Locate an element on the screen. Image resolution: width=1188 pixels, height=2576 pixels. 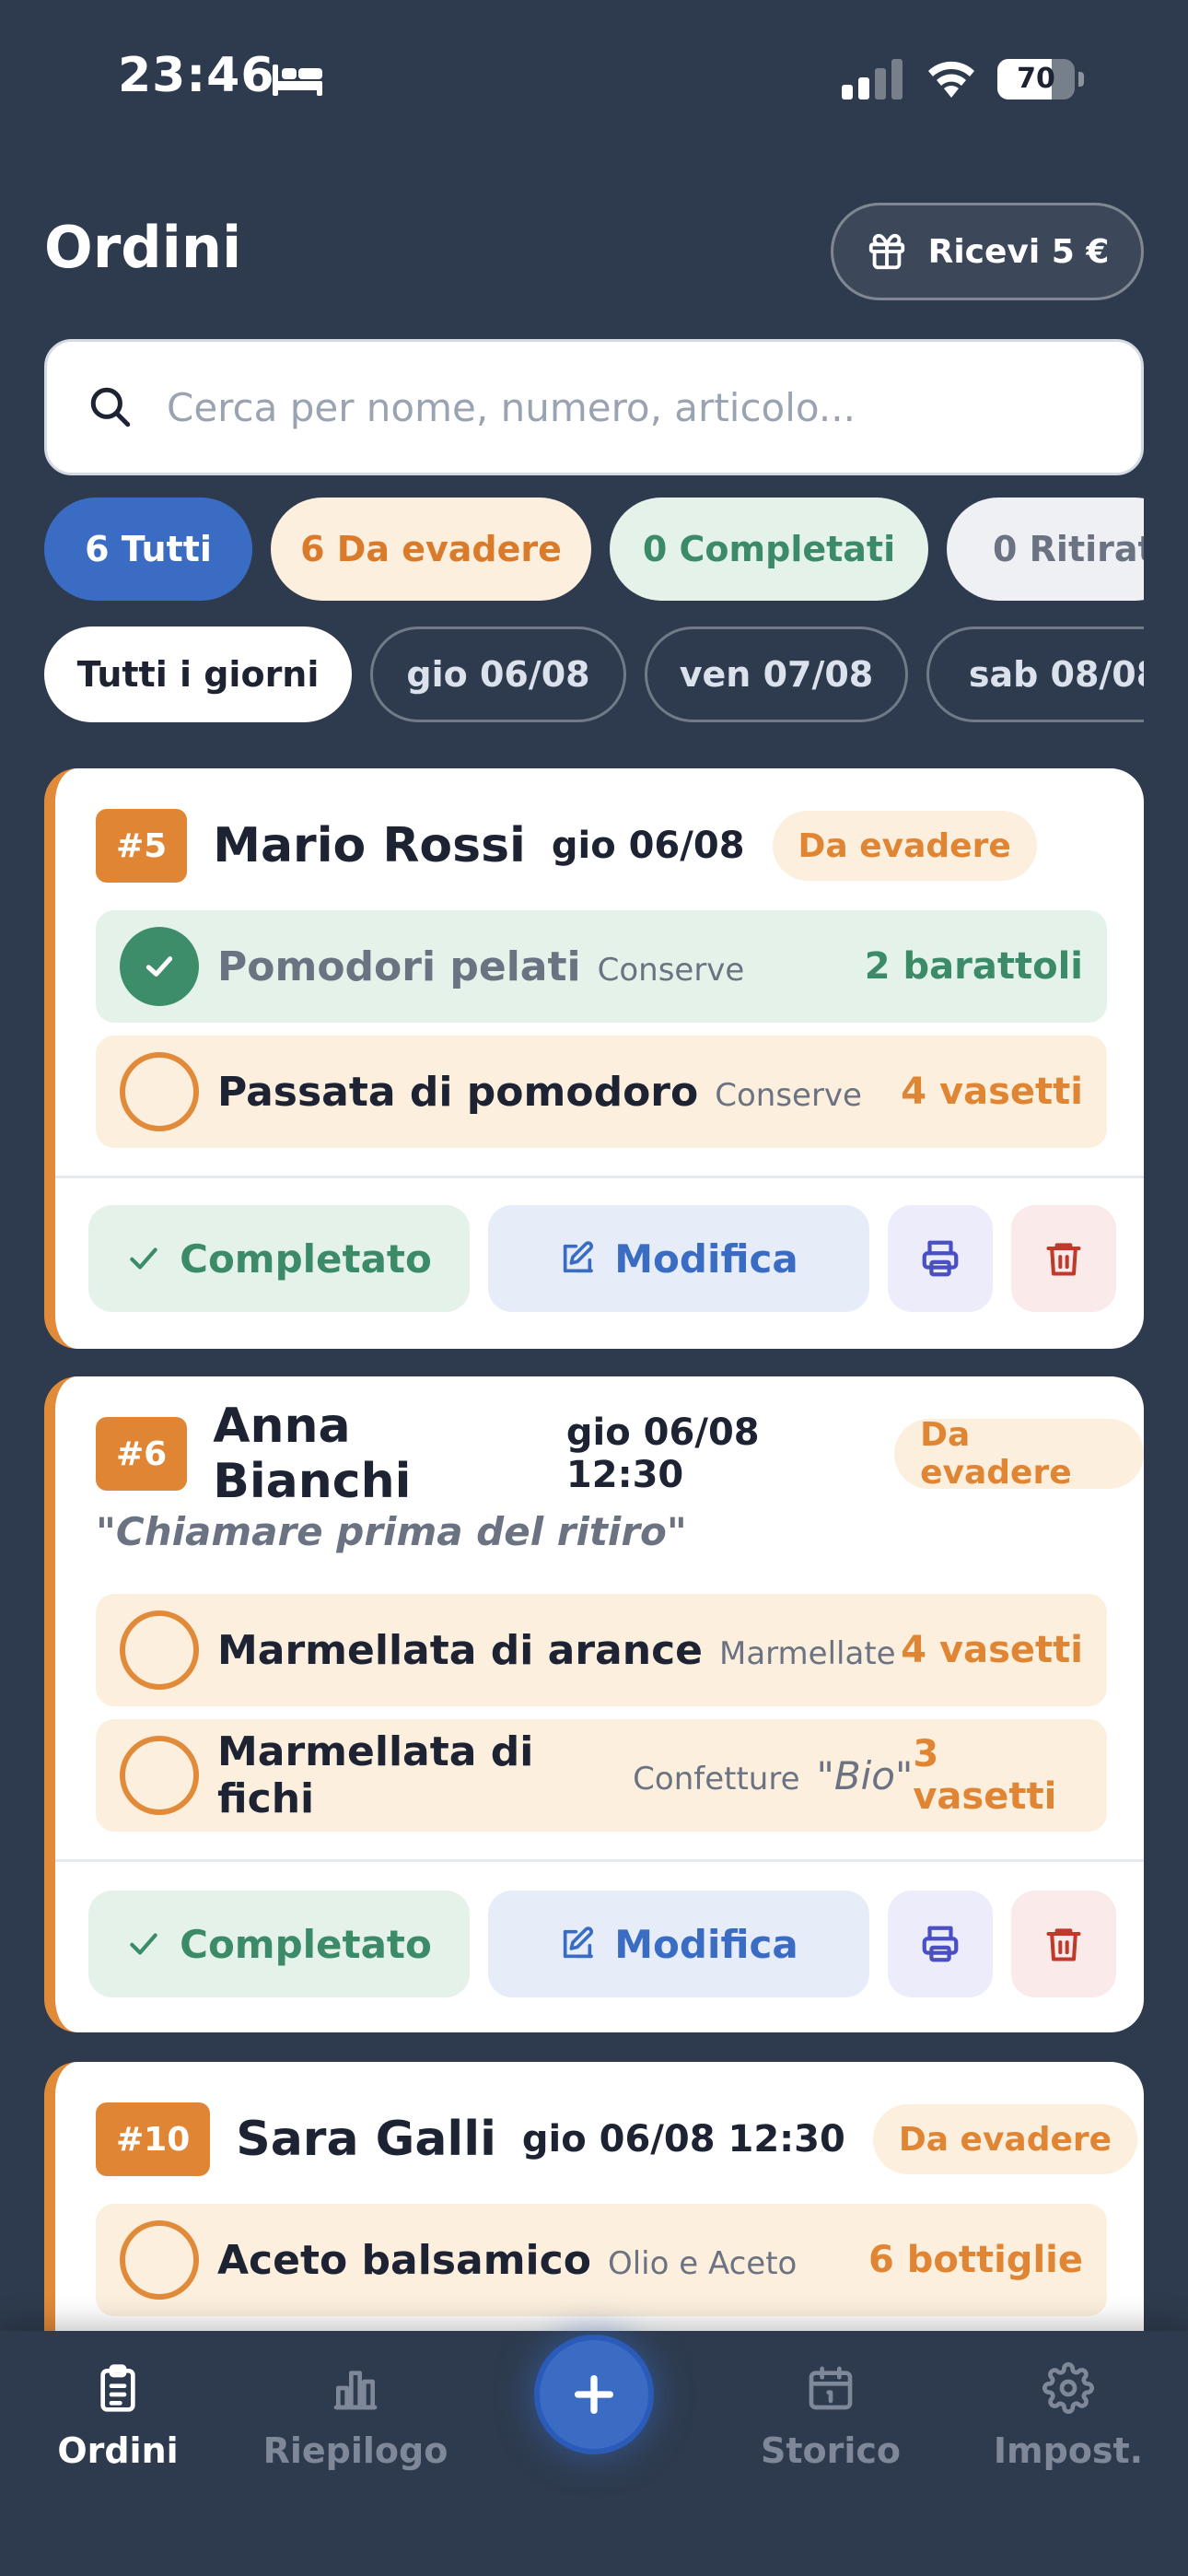
clipboard-list-icon is located at coordinates (117, 2388).